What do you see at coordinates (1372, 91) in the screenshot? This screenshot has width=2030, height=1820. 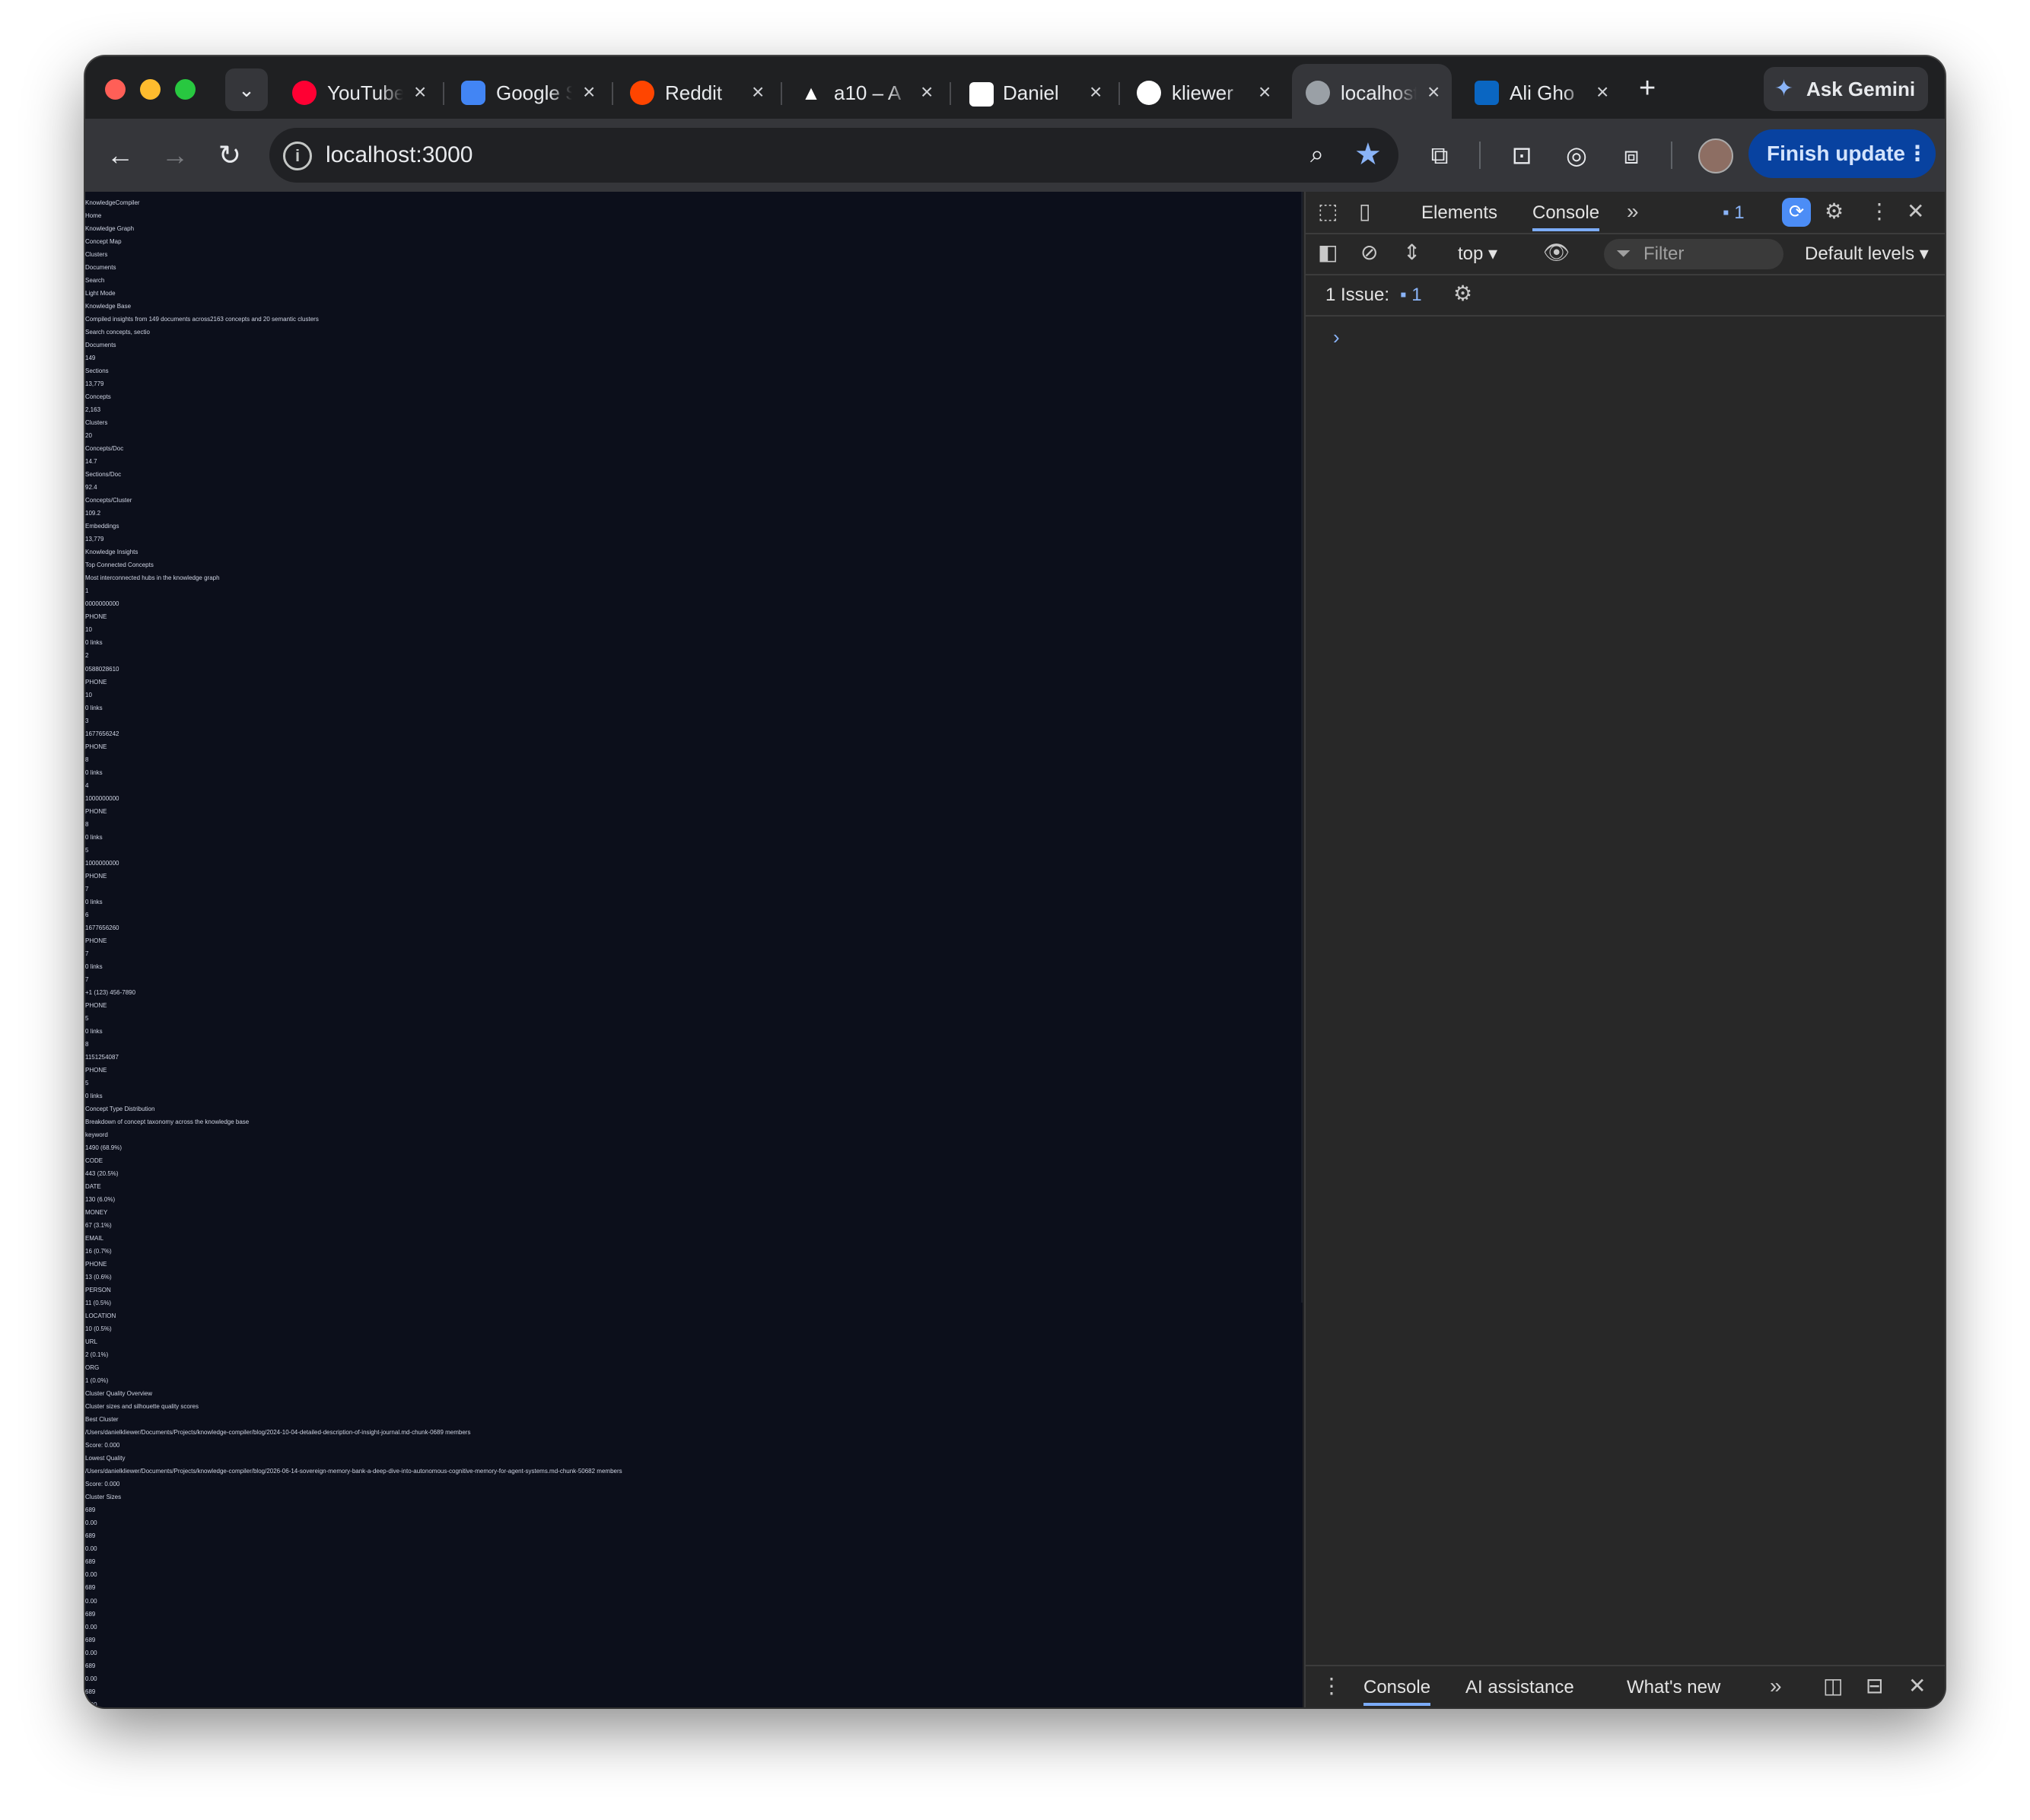 I see `tab-localhost: localhost ×` at bounding box center [1372, 91].